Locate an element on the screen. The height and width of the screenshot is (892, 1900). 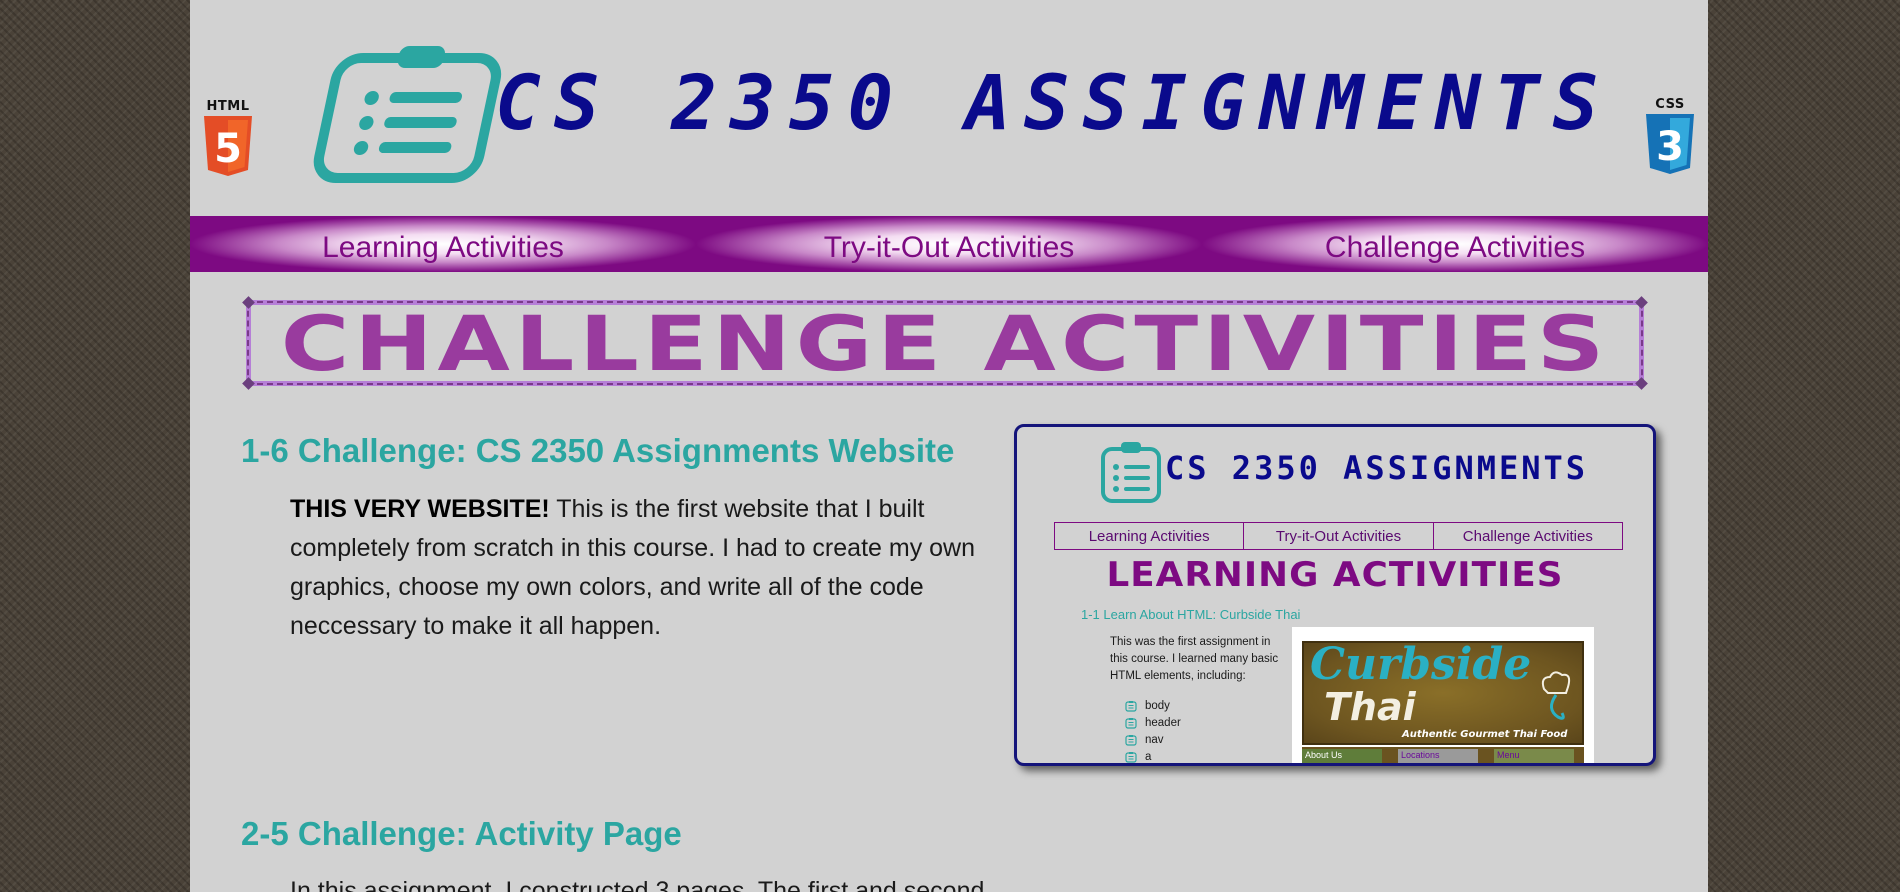
list-item-text: nav is located at coordinates (1154, 739).